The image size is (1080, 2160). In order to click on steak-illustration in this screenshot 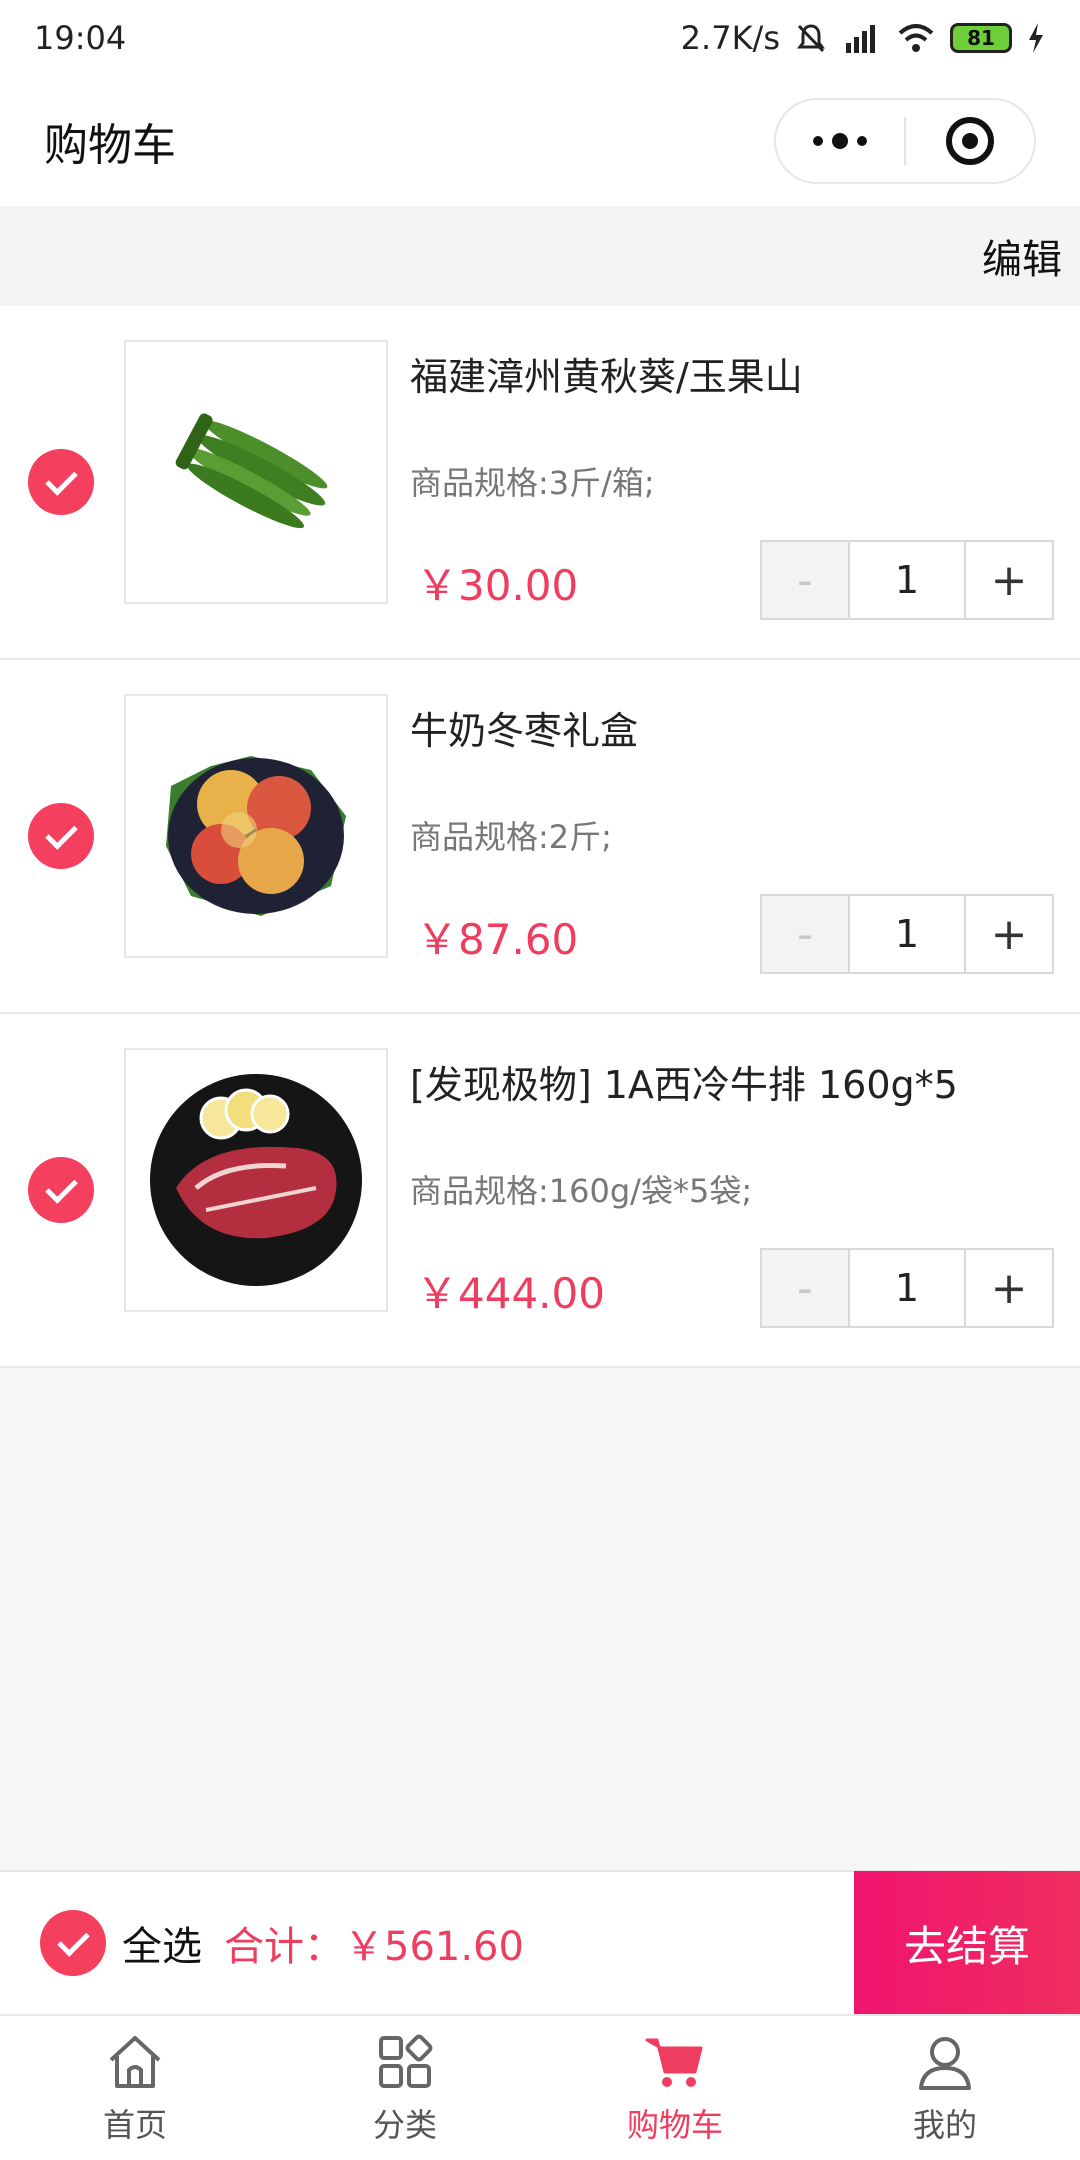, I will do `click(256, 1180)`.